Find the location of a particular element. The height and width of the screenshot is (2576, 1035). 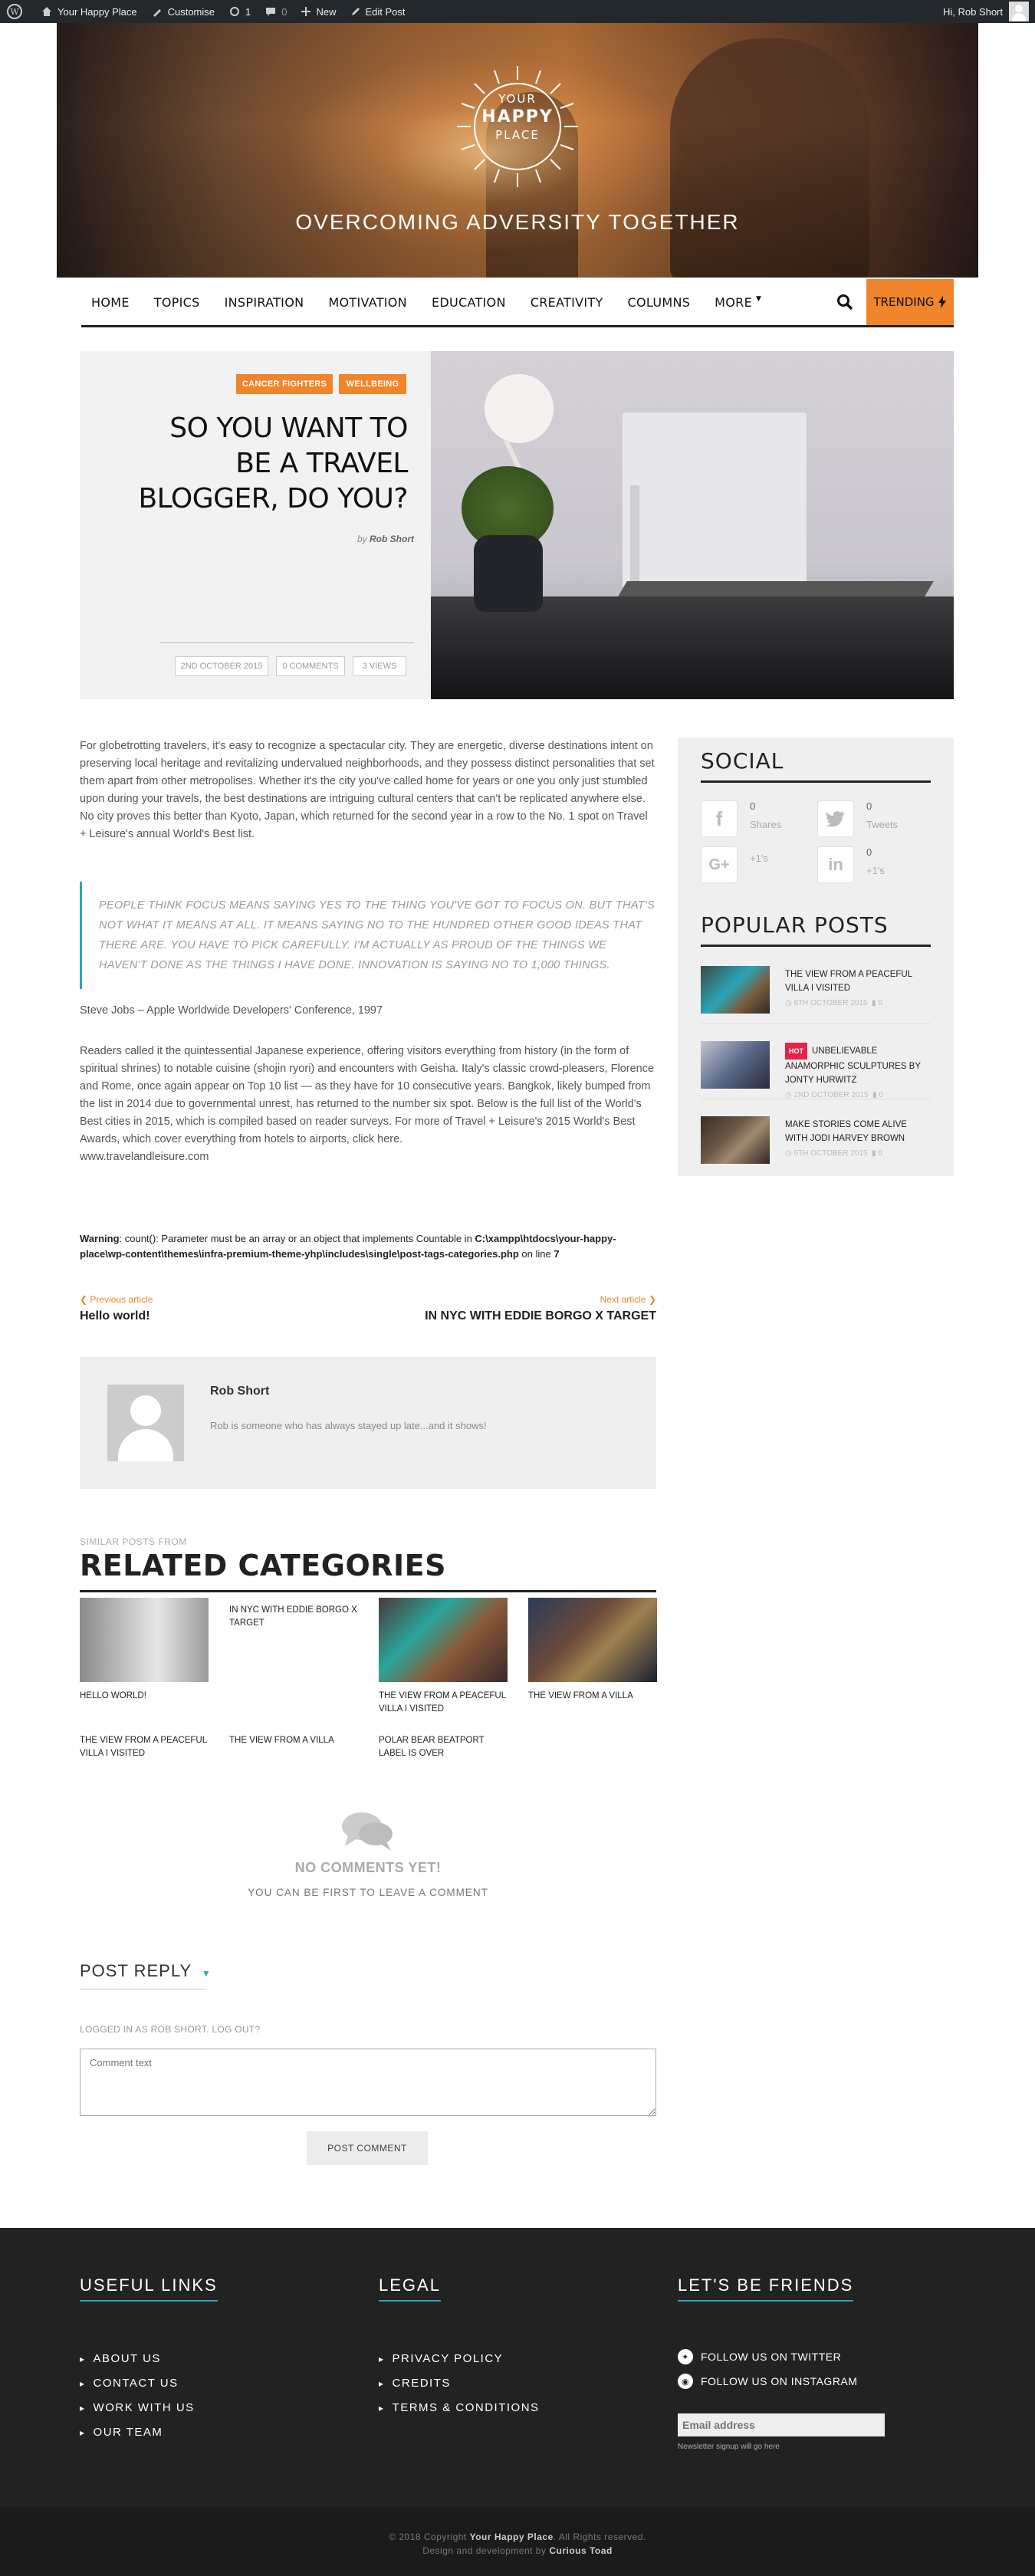

related-post-title: THE VIEW FROM A PEACEFUL VILLA I VISITED is located at coordinates (442, 1703).